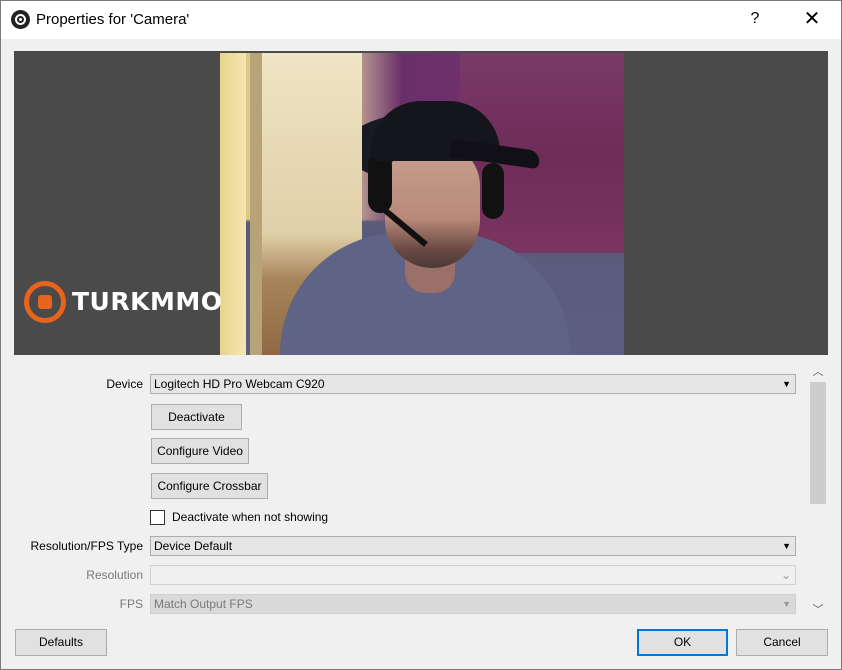 This screenshot has width=842, height=670. Describe the element at coordinates (157, 517) in the screenshot. I see `deactivate-when-not-showing-checkbox` at that location.